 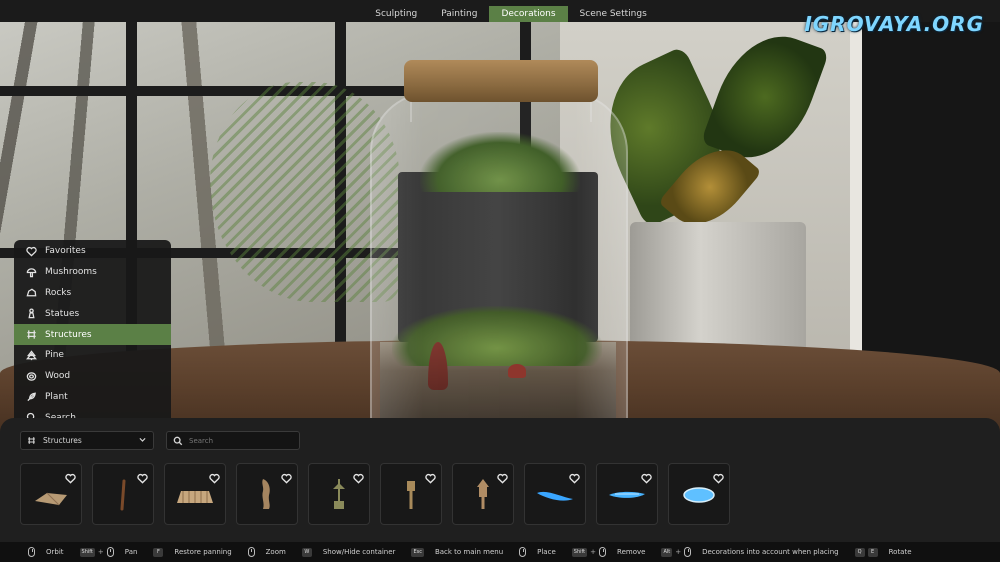 What do you see at coordinates (51, 494) in the screenshot?
I see `decoration-item-wood-plank` at bounding box center [51, 494].